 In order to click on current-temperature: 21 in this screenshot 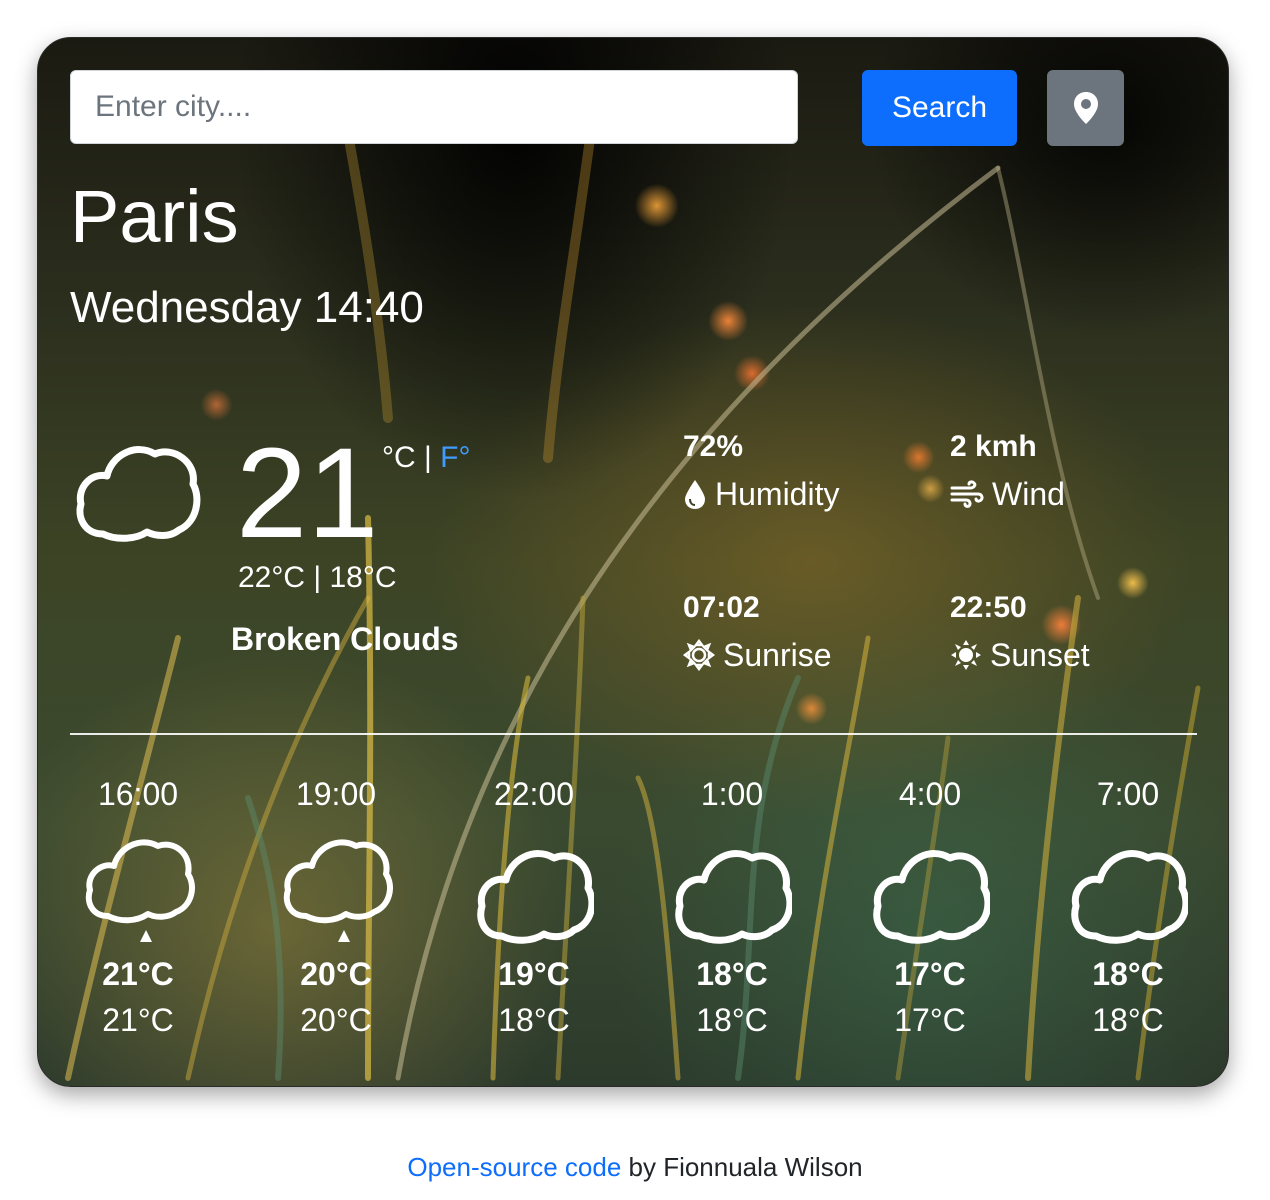, I will do `click(307, 493)`.